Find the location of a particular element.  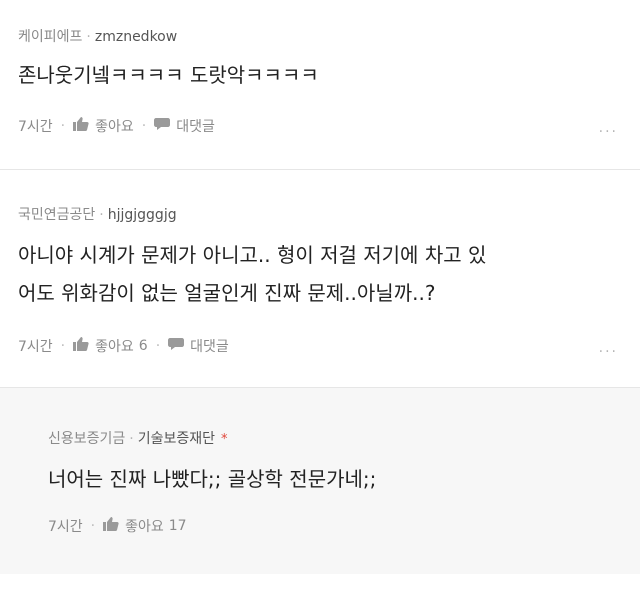

comment-text-line: 어도 위화감이 없는 얼굴인게 진짜 문제..아닐까..? is located at coordinates (227, 293).